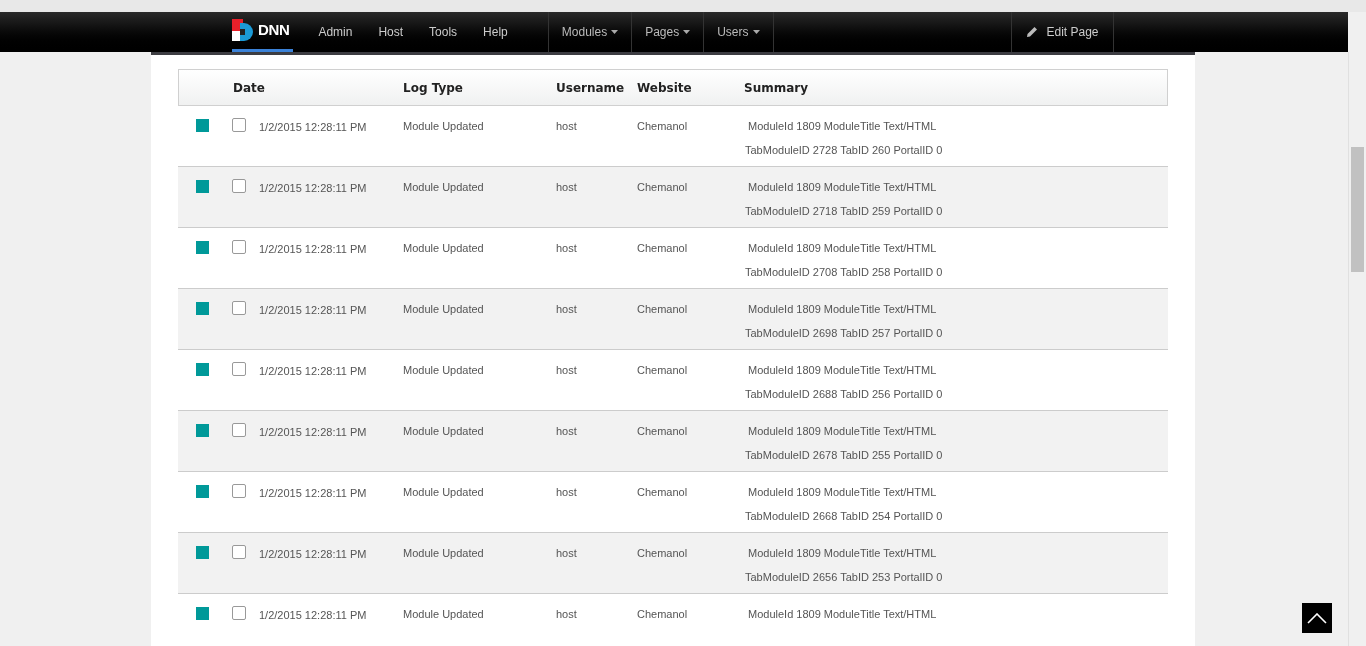 The height and width of the screenshot is (646, 1366). Describe the element at coordinates (391, 32) in the screenshot. I see `nav-link: Host` at that location.